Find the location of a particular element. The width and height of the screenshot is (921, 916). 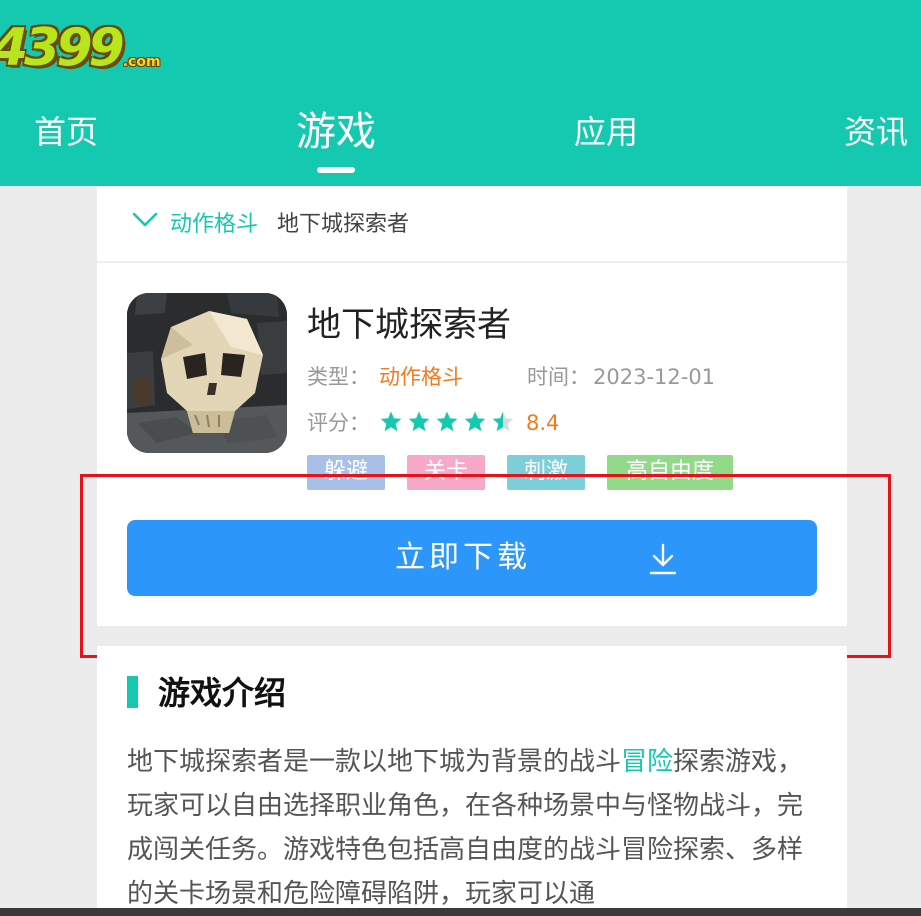

time-label: 时间： is located at coordinates (558, 377).